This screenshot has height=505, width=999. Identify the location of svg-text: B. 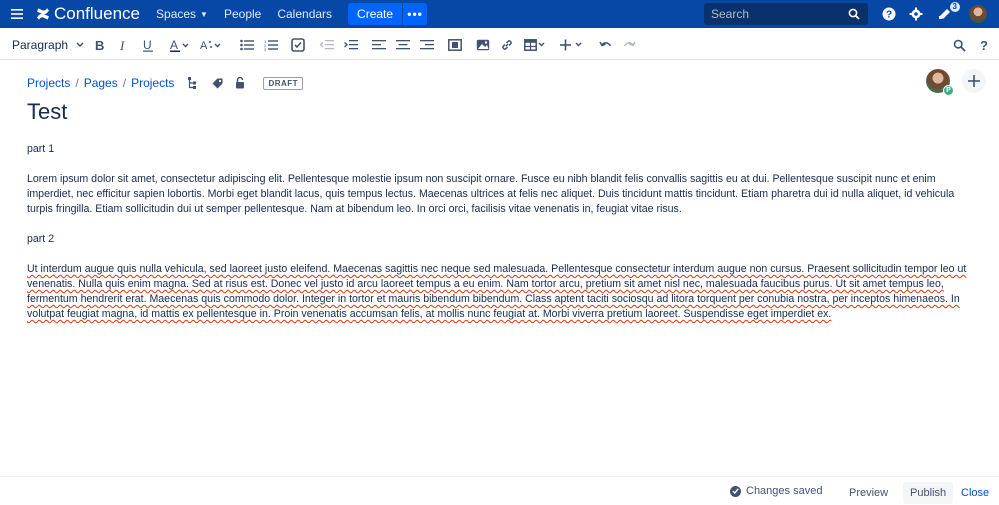
(99, 45).